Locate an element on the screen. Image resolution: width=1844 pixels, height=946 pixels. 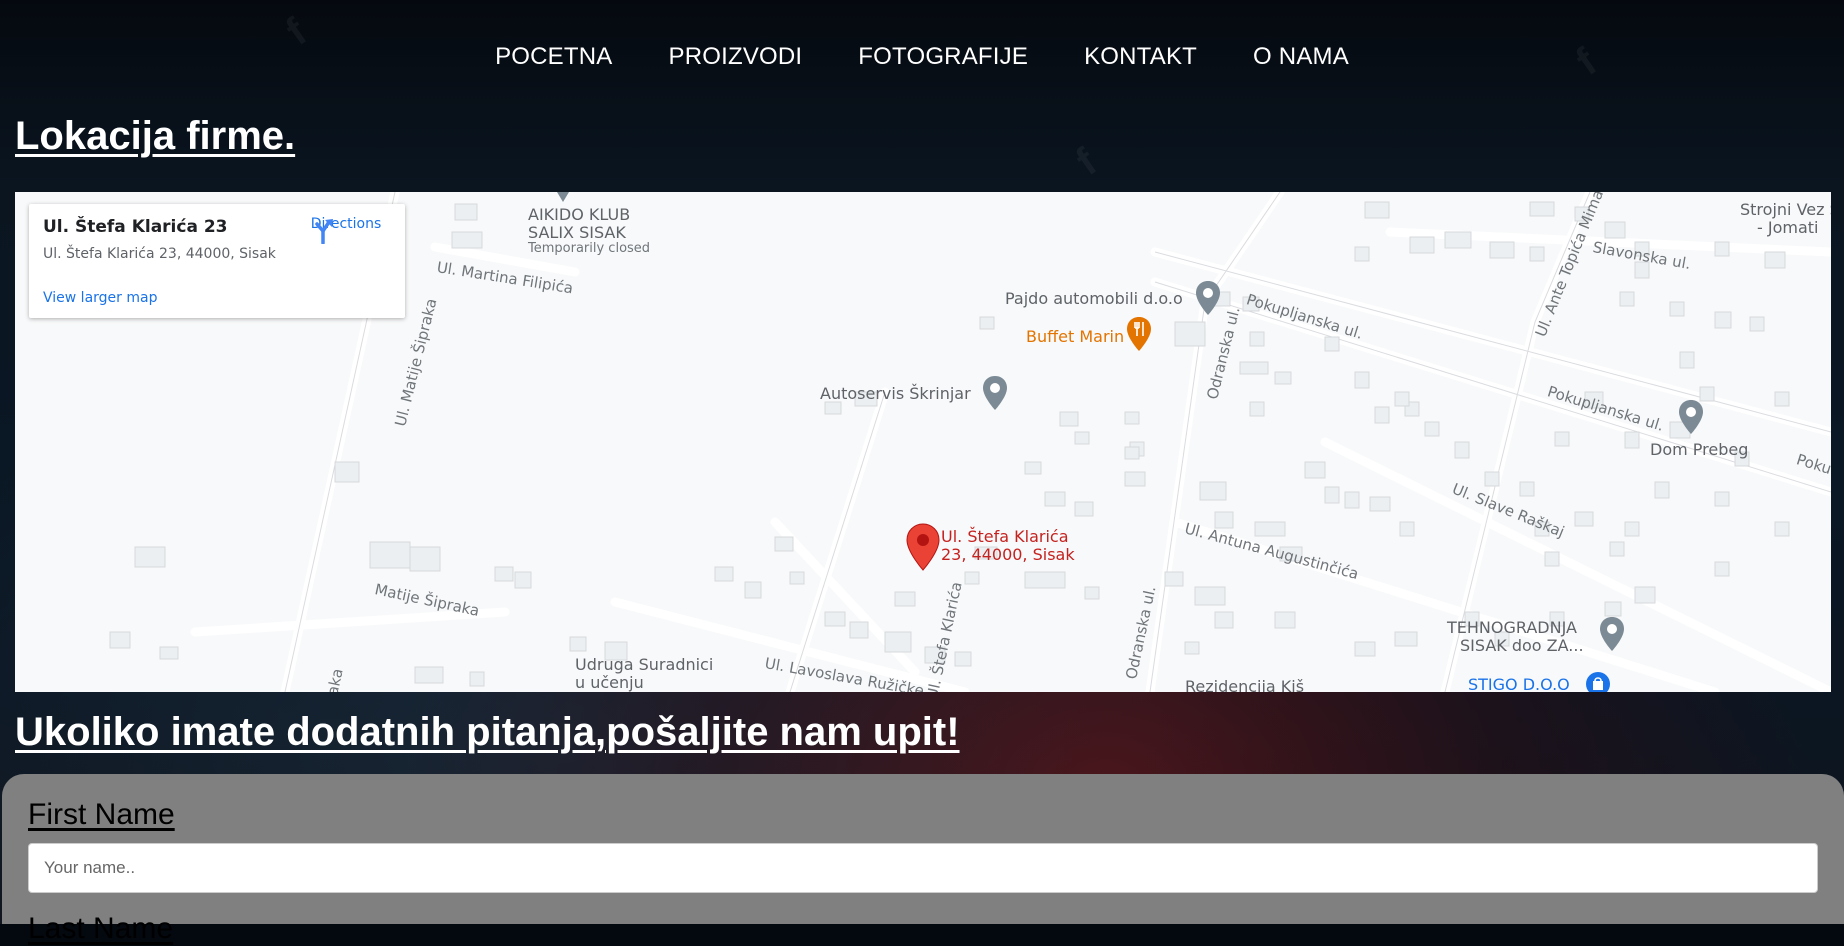
map-card-title: Ul. Štefa Klarića 23 is located at coordinates (135, 227).